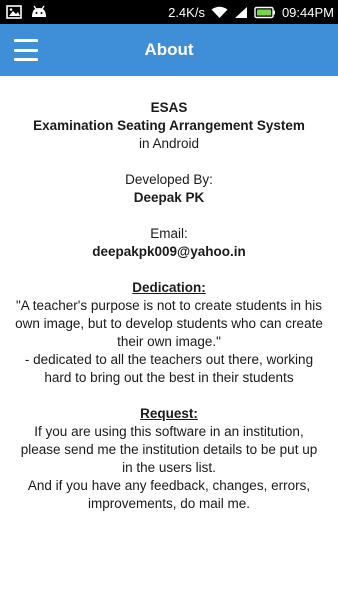  Describe the element at coordinates (14, 12) in the screenshot. I see `image-icon` at that location.